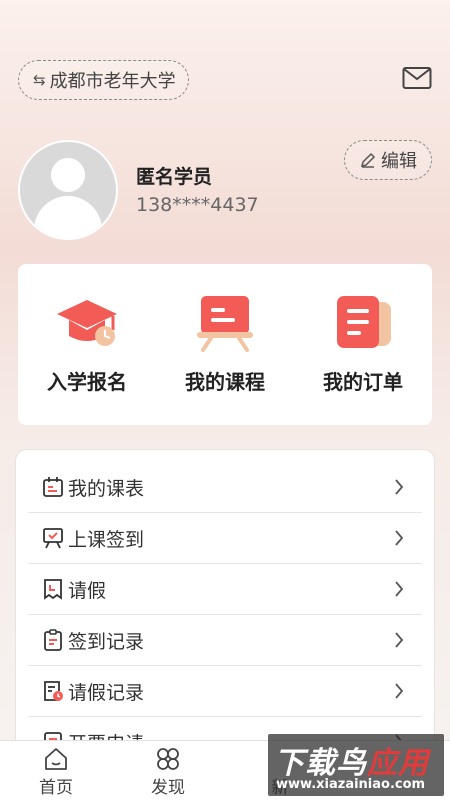 The width and height of the screenshot is (450, 800). I want to click on my-courses-button: 我的课程, so click(225, 344).